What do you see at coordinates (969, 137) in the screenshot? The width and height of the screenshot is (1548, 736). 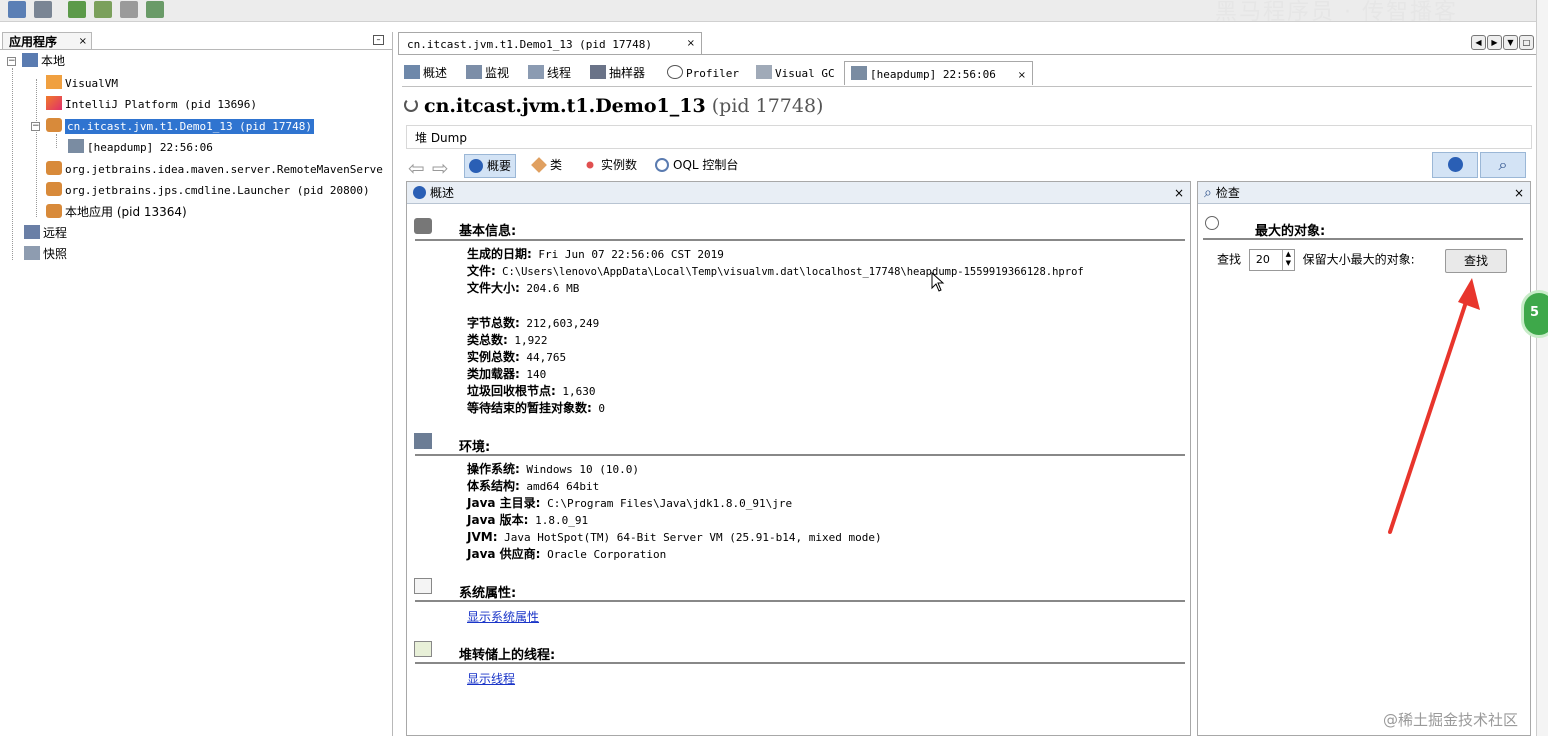 I see `heapdump-label: 堆 Dump` at bounding box center [969, 137].